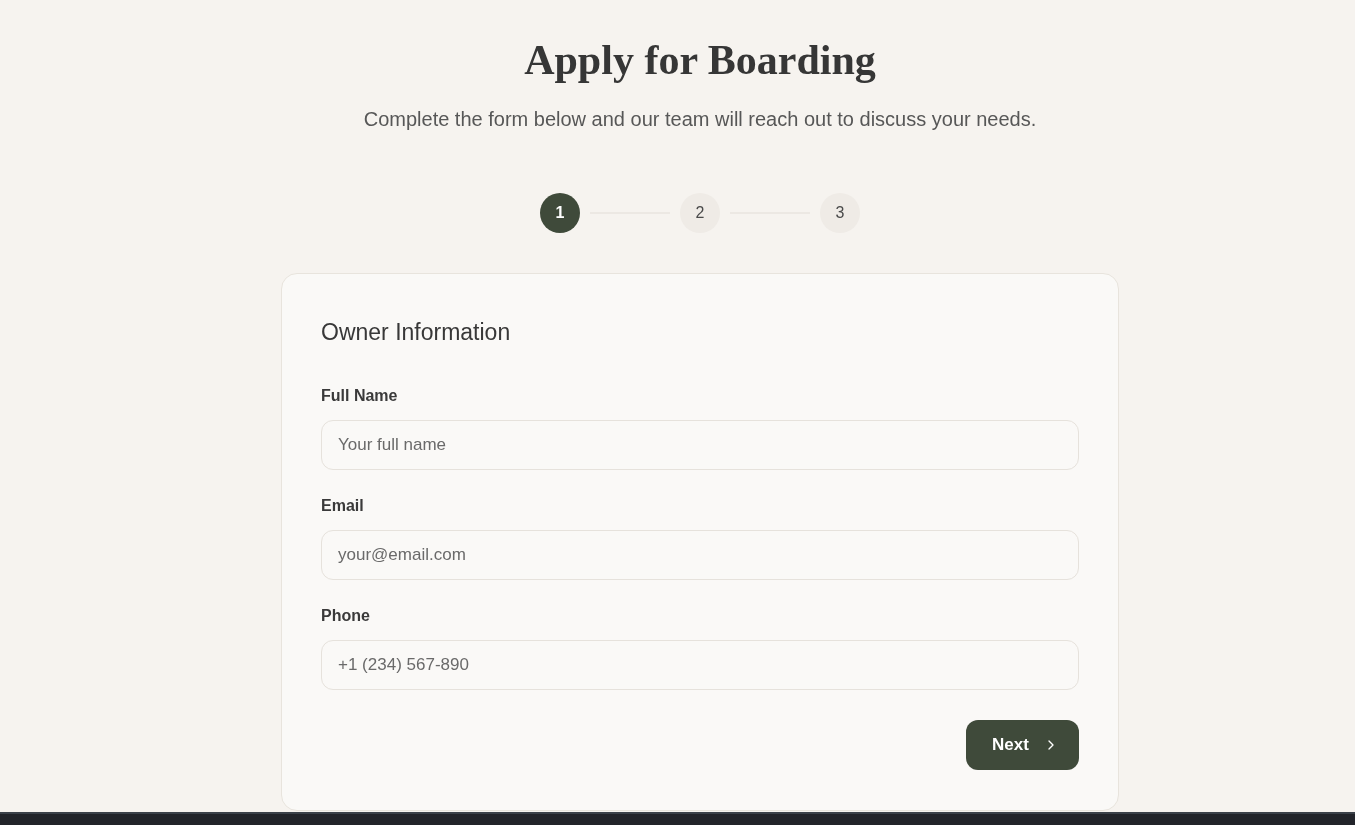 The height and width of the screenshot is (825, 1355). Describe the element at coordinates (840, 213) in the screenshot. I see `step-indicator: 3` at that location.